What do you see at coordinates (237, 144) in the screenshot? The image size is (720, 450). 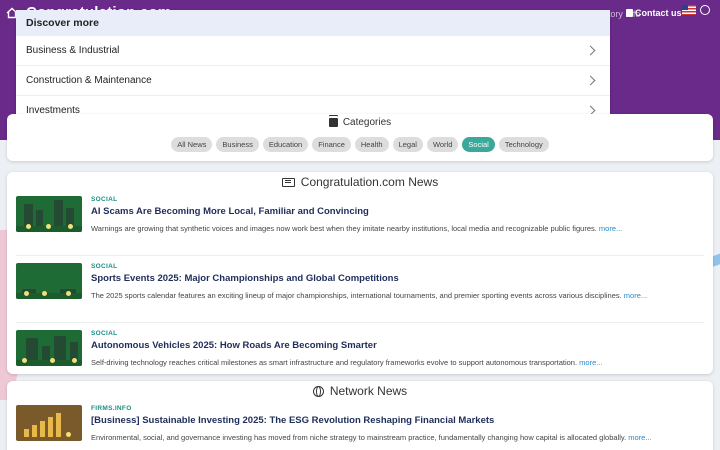 I see `category-chip-business: Business` at bounding box center [237, 144].